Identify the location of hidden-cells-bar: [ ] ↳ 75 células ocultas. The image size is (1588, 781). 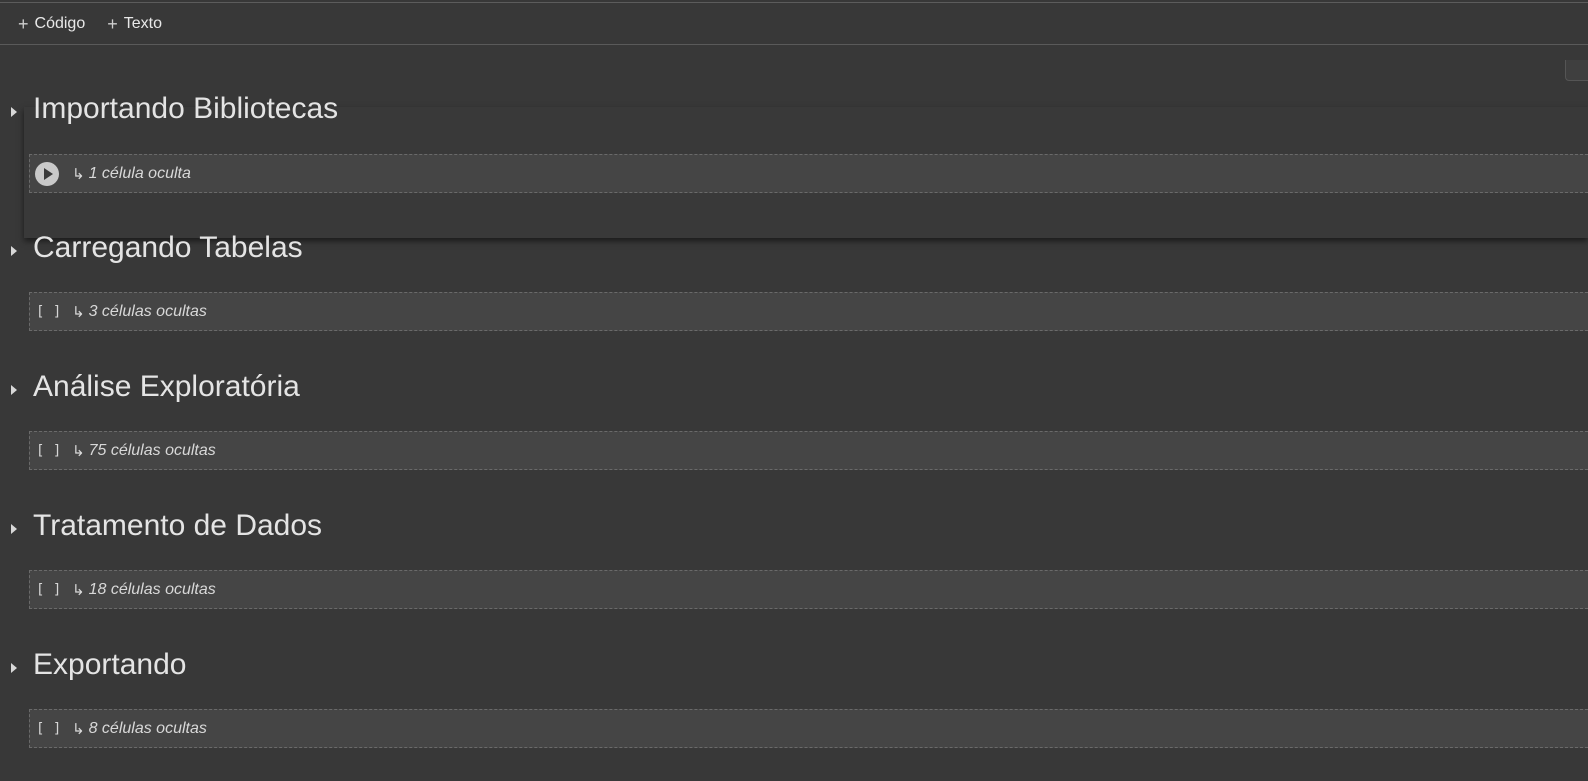
(808, 450).